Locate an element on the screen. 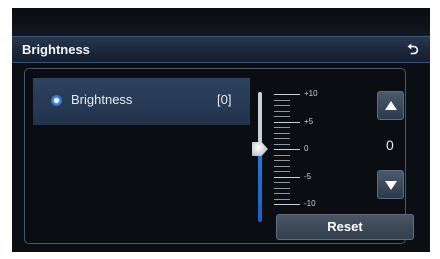  page-title: Brightness is located at coordinates (56, 49).